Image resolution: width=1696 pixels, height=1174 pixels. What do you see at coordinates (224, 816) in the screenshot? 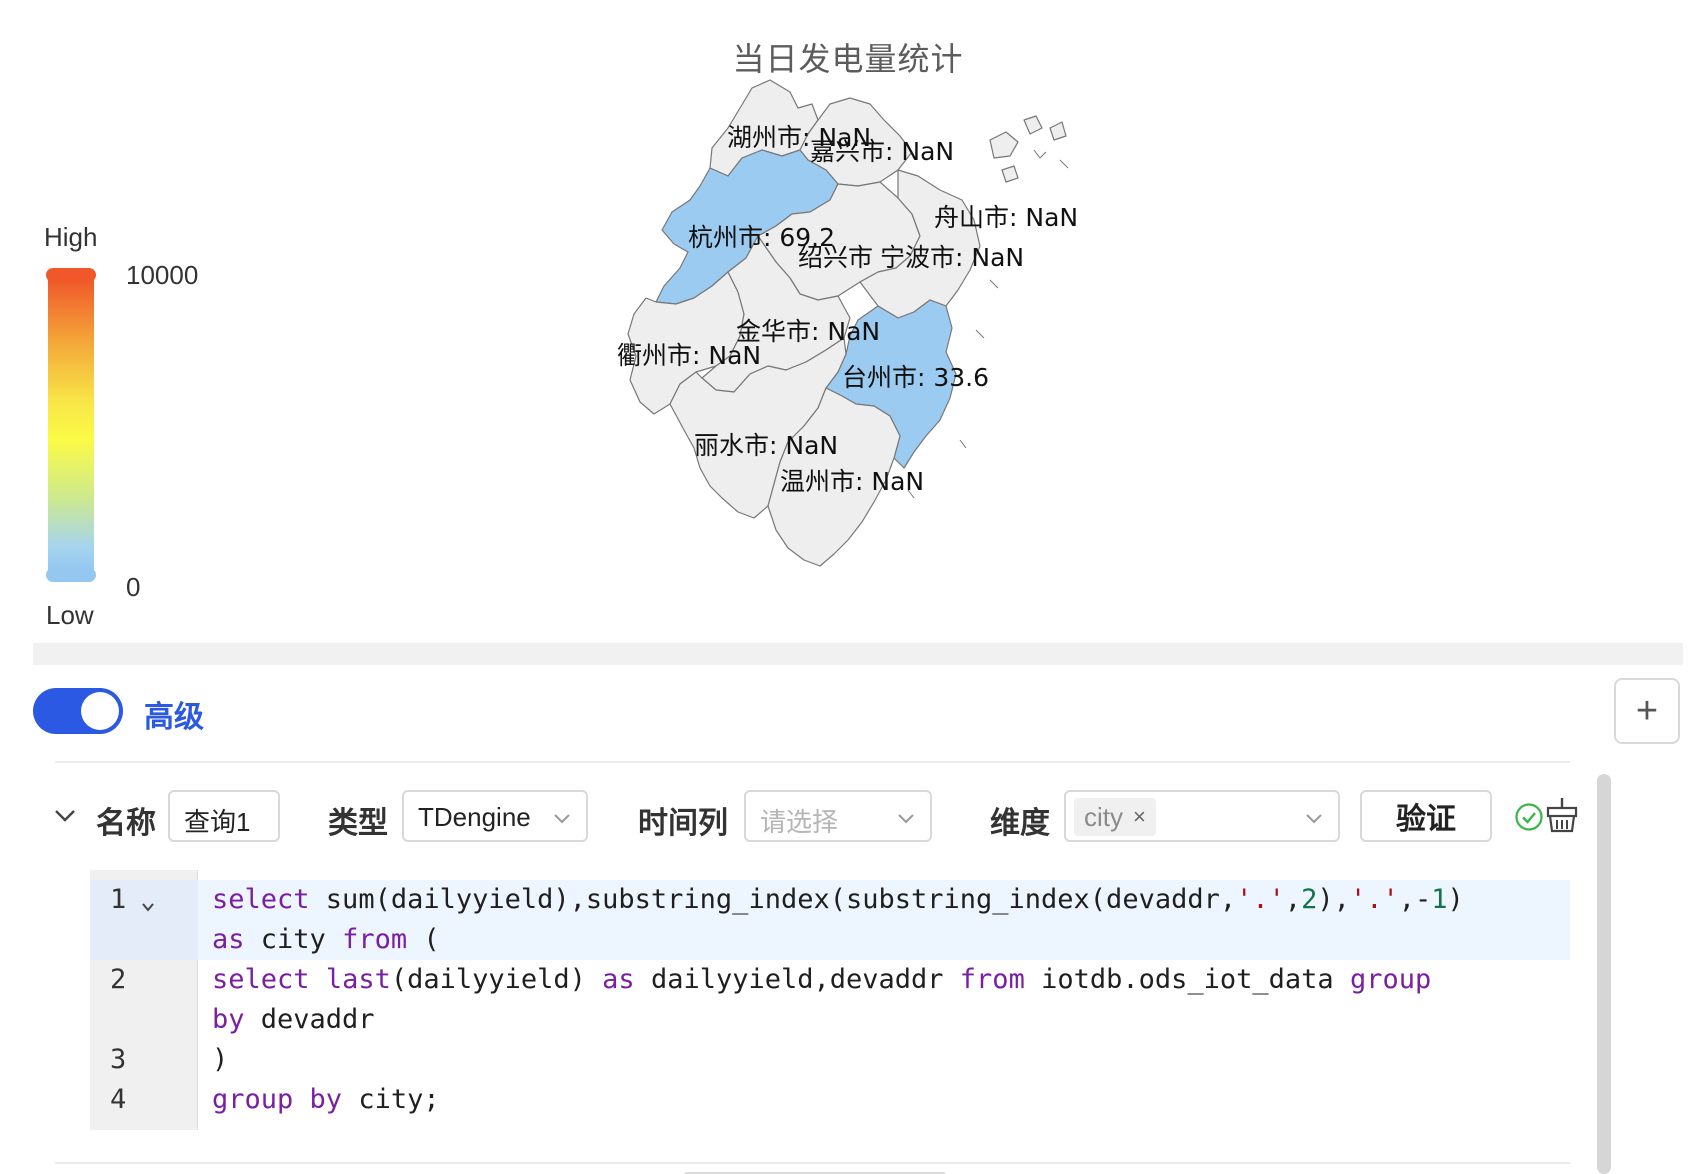
I see `query-name-input: 查询1` at bounding box center [224, 816].